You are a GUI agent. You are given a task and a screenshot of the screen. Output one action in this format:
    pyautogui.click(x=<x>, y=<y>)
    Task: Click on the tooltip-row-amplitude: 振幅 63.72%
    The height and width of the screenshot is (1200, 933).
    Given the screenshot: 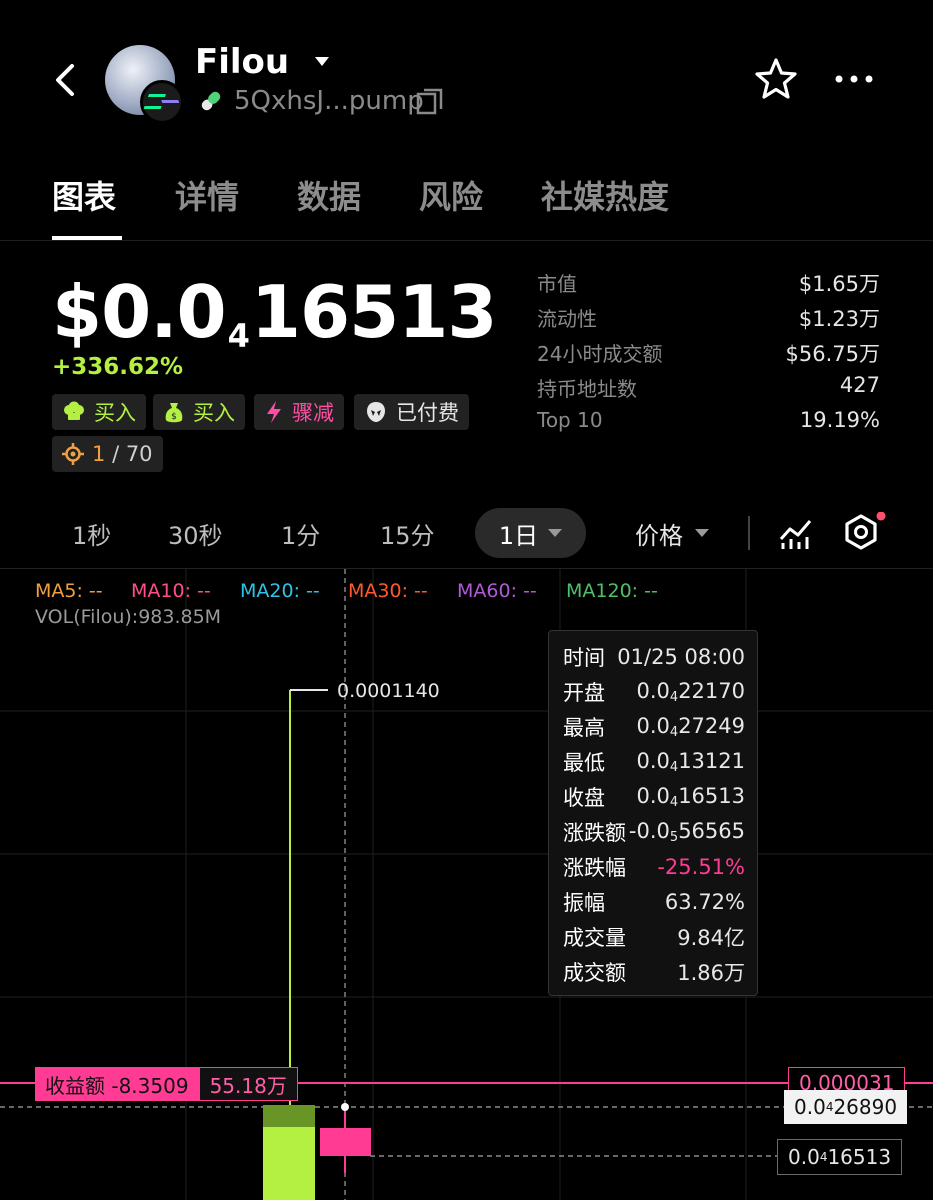 What is the action you would take?
    pyautogui.click(x=654, y=902)
    